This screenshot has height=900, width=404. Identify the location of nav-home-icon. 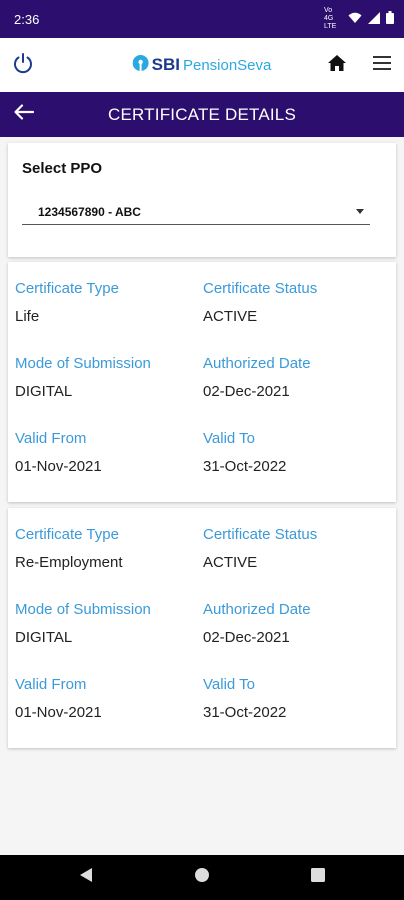
(202, 877).